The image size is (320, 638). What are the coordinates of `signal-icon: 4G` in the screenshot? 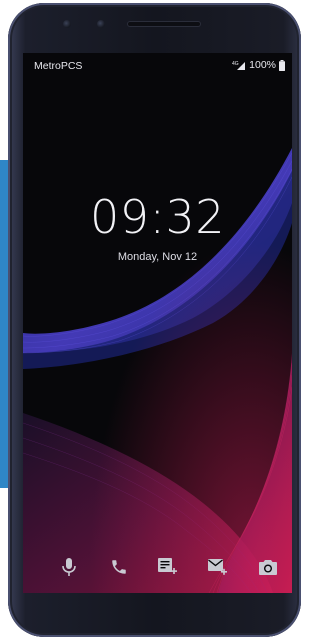 It's located at (239, 65).